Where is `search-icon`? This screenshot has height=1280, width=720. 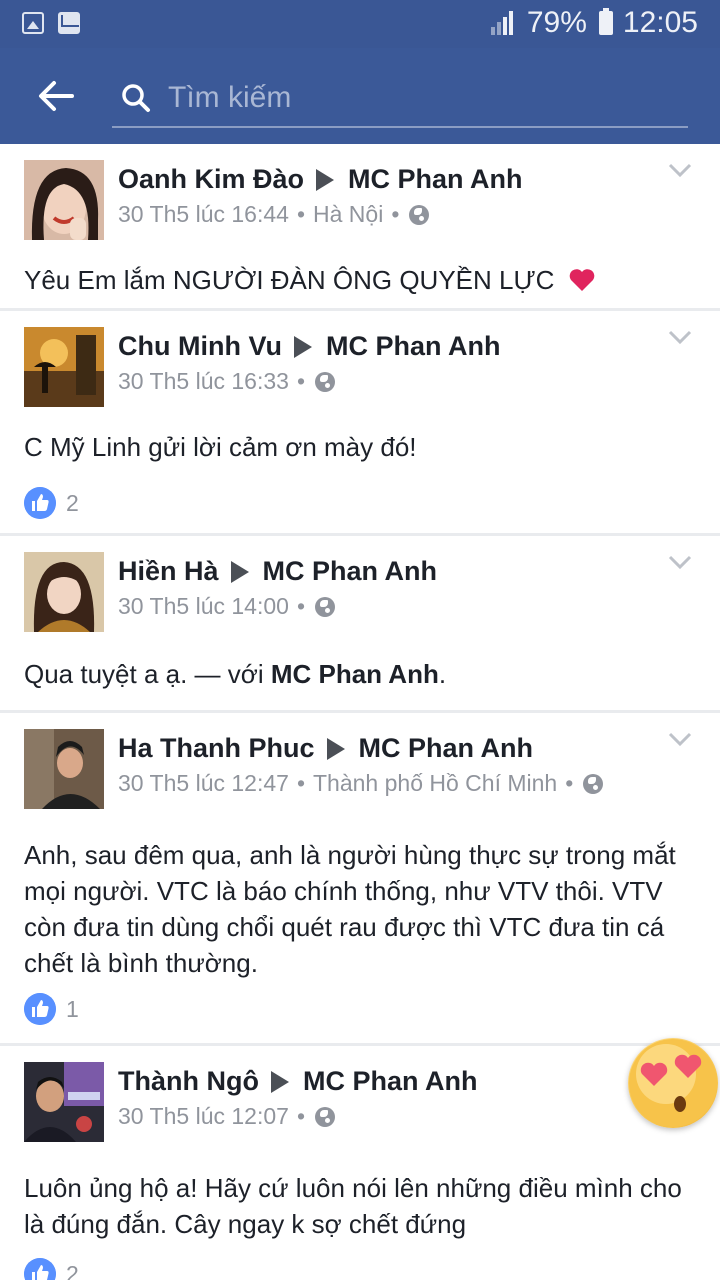 search-icon is located at coordinates (136, 98).